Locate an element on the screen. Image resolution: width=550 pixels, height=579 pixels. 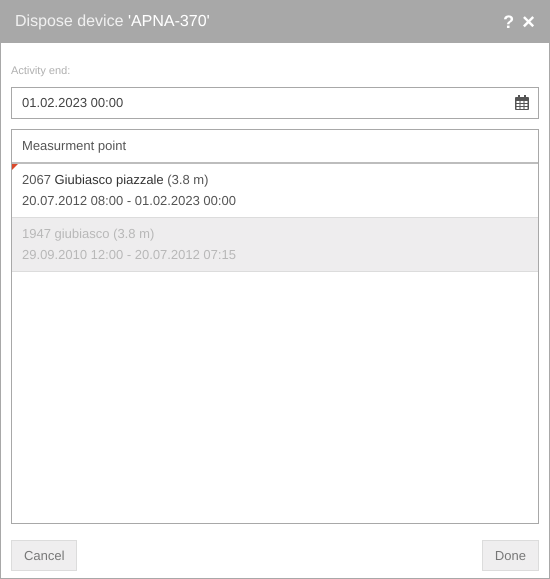
point-period: 20.07.2012 08:00 - 01.02.2023 00:00 is located at coordinates (129, 201).